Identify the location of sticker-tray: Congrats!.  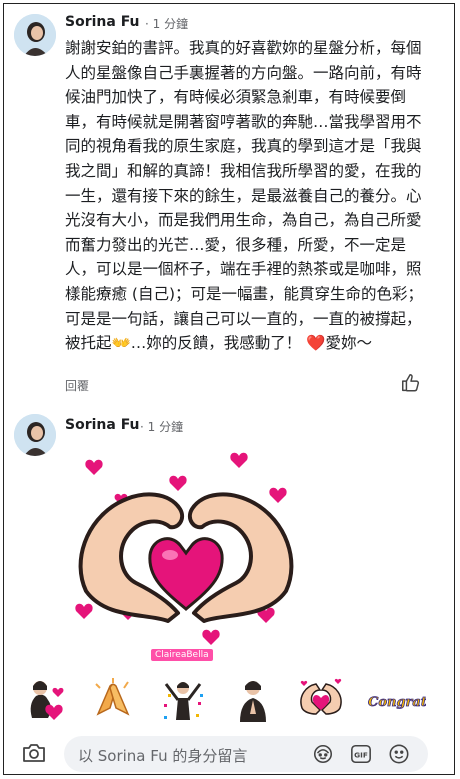
(229, 698).